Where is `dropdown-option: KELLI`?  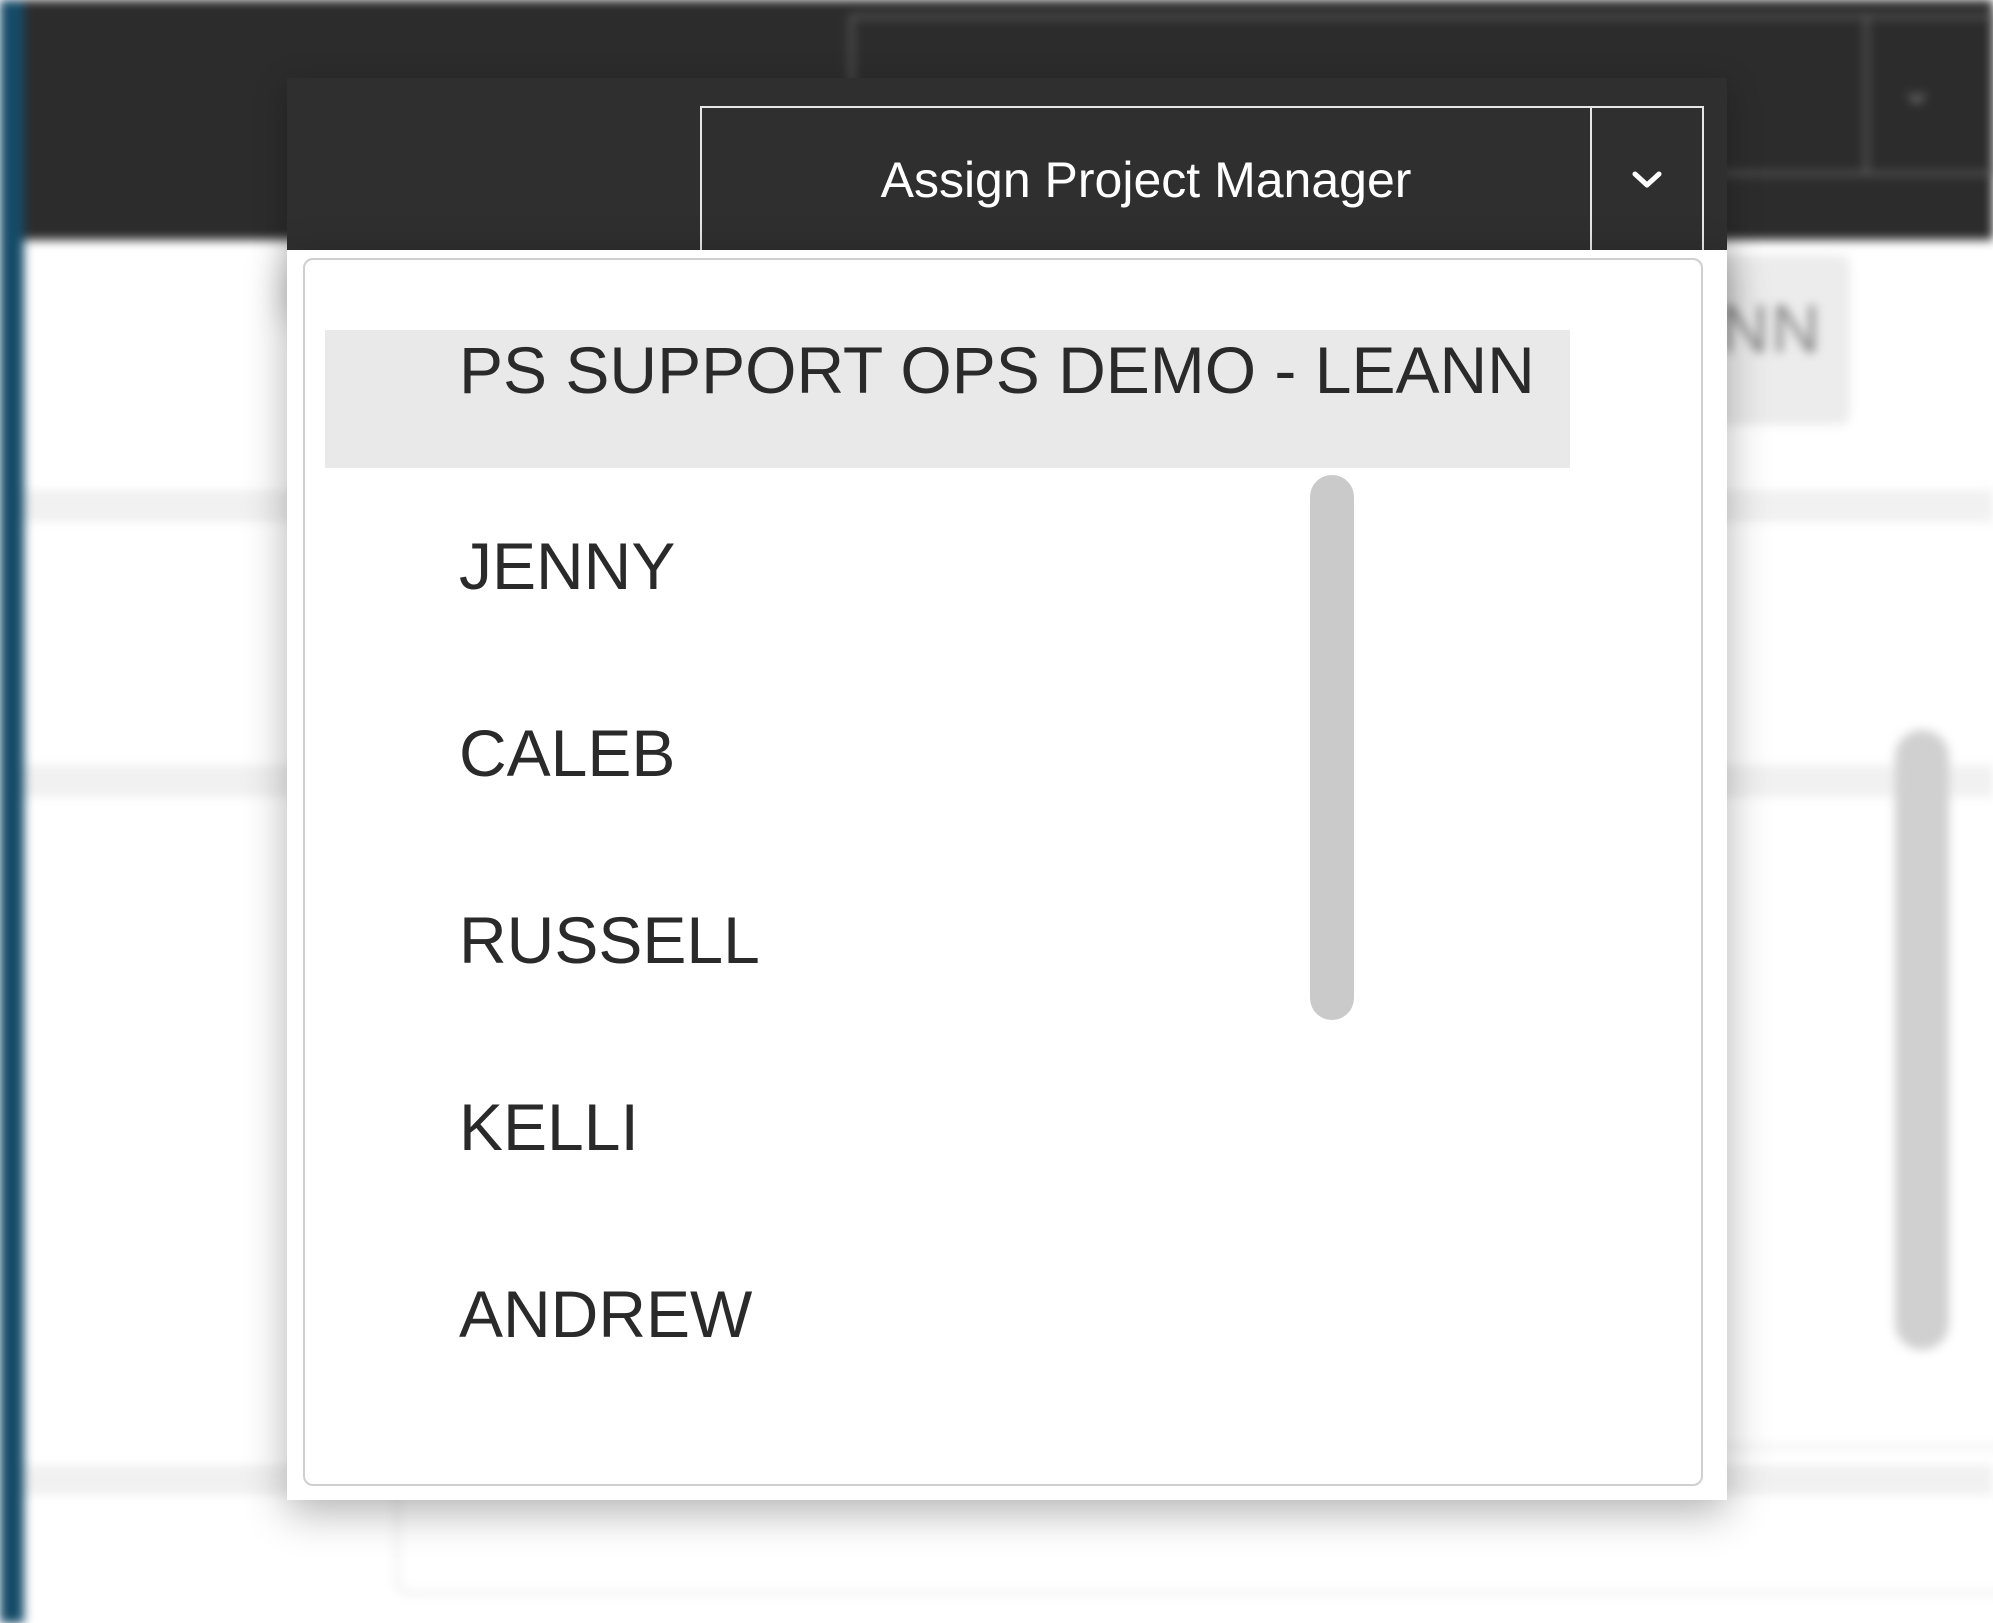
dropdown-option: KELLI is located at coordinates (947, 1138).